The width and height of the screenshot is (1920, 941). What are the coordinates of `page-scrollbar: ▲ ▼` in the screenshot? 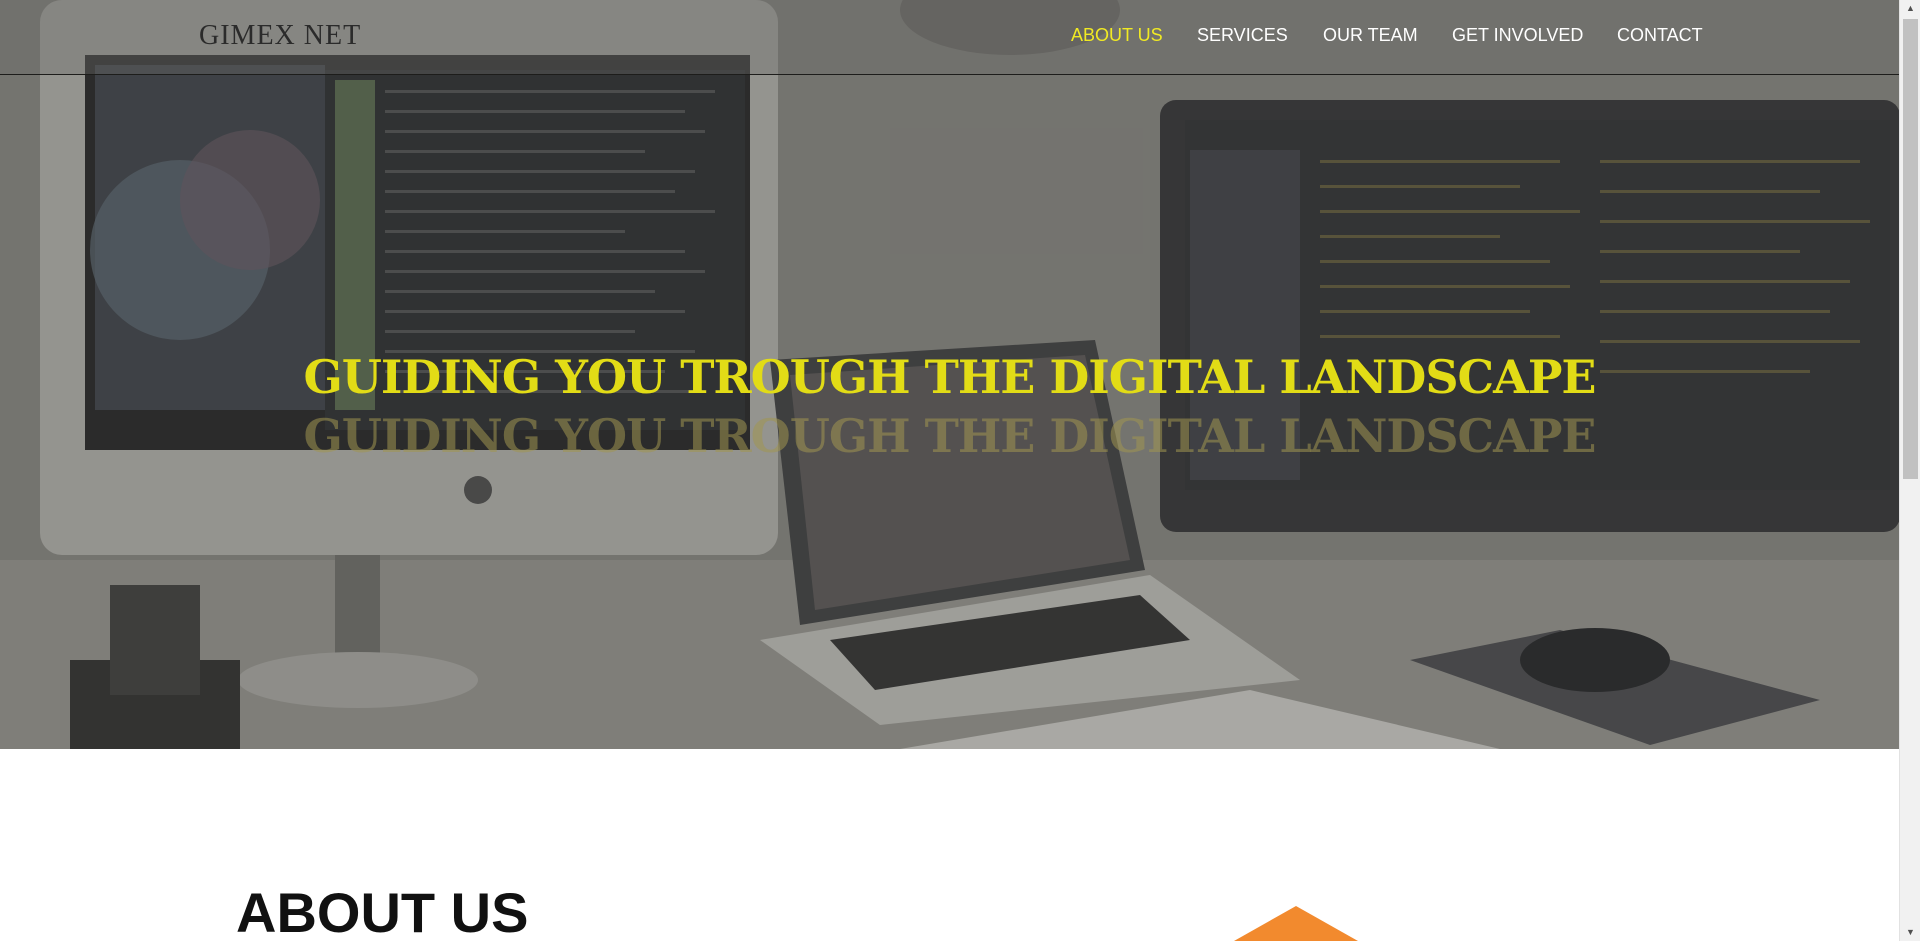 It's located at (1909, 470).